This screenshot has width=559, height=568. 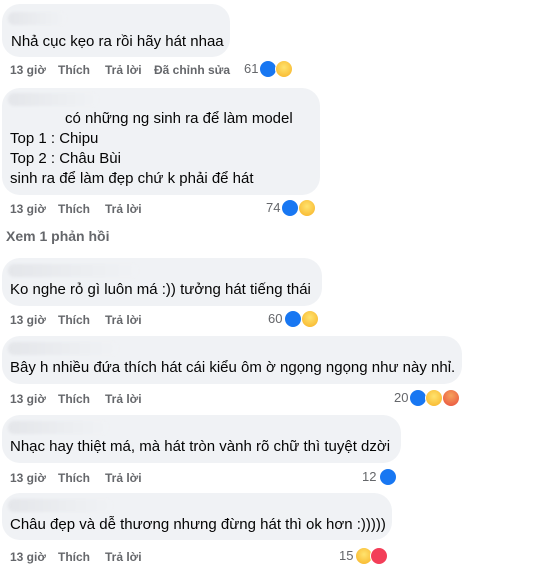 I want to click on comment-bubble: Nhả cục kẹo ra rồi hãy hát nhaa, so click(x=116, y=30).